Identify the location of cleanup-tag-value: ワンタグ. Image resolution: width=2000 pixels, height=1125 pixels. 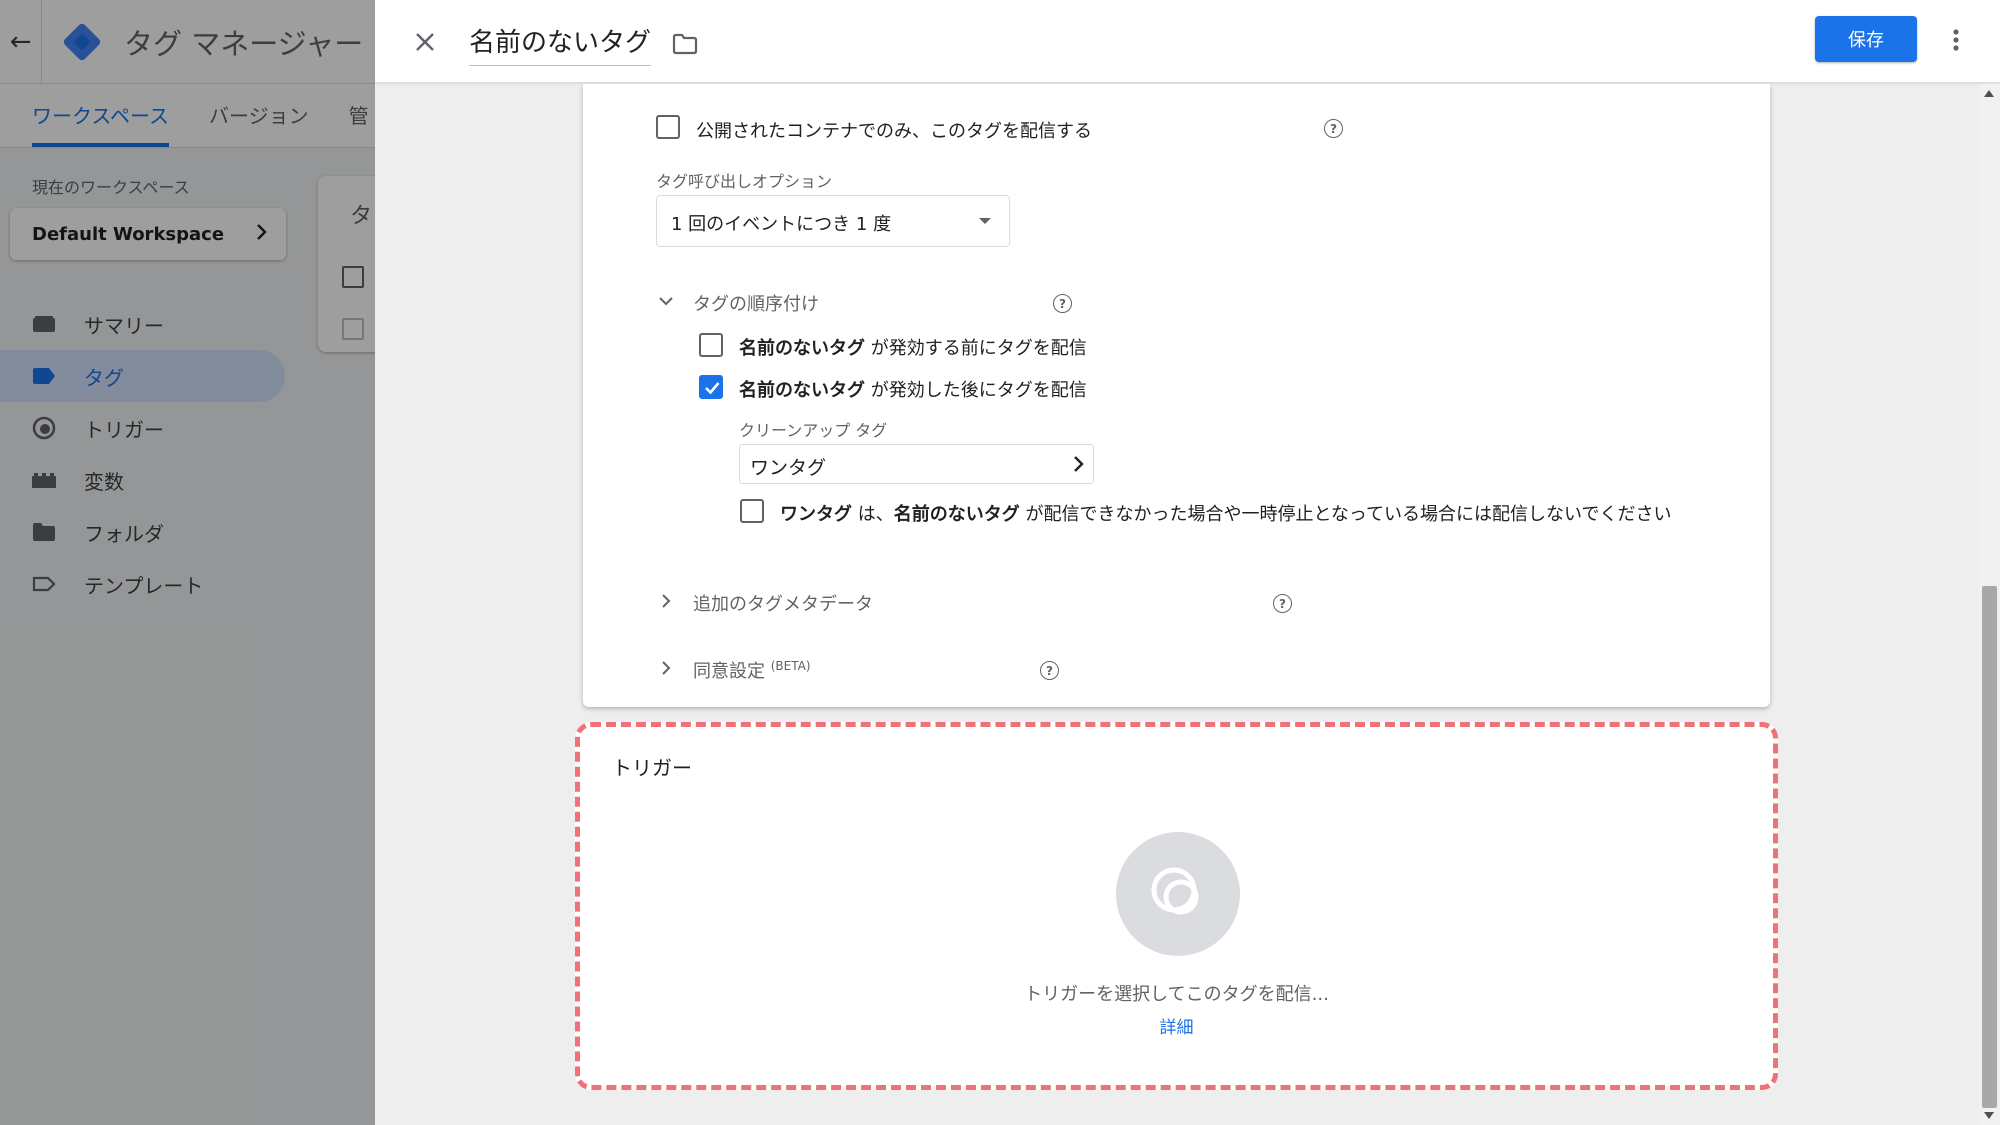
(788, 468).